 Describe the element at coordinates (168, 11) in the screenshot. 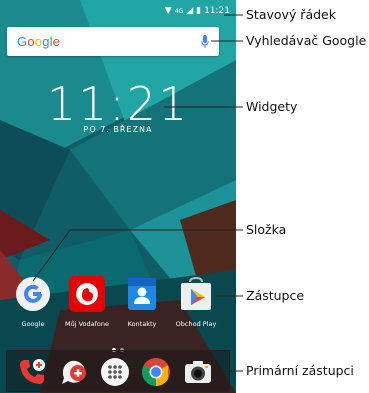

I see `wifi-icon: ▼` at that location.